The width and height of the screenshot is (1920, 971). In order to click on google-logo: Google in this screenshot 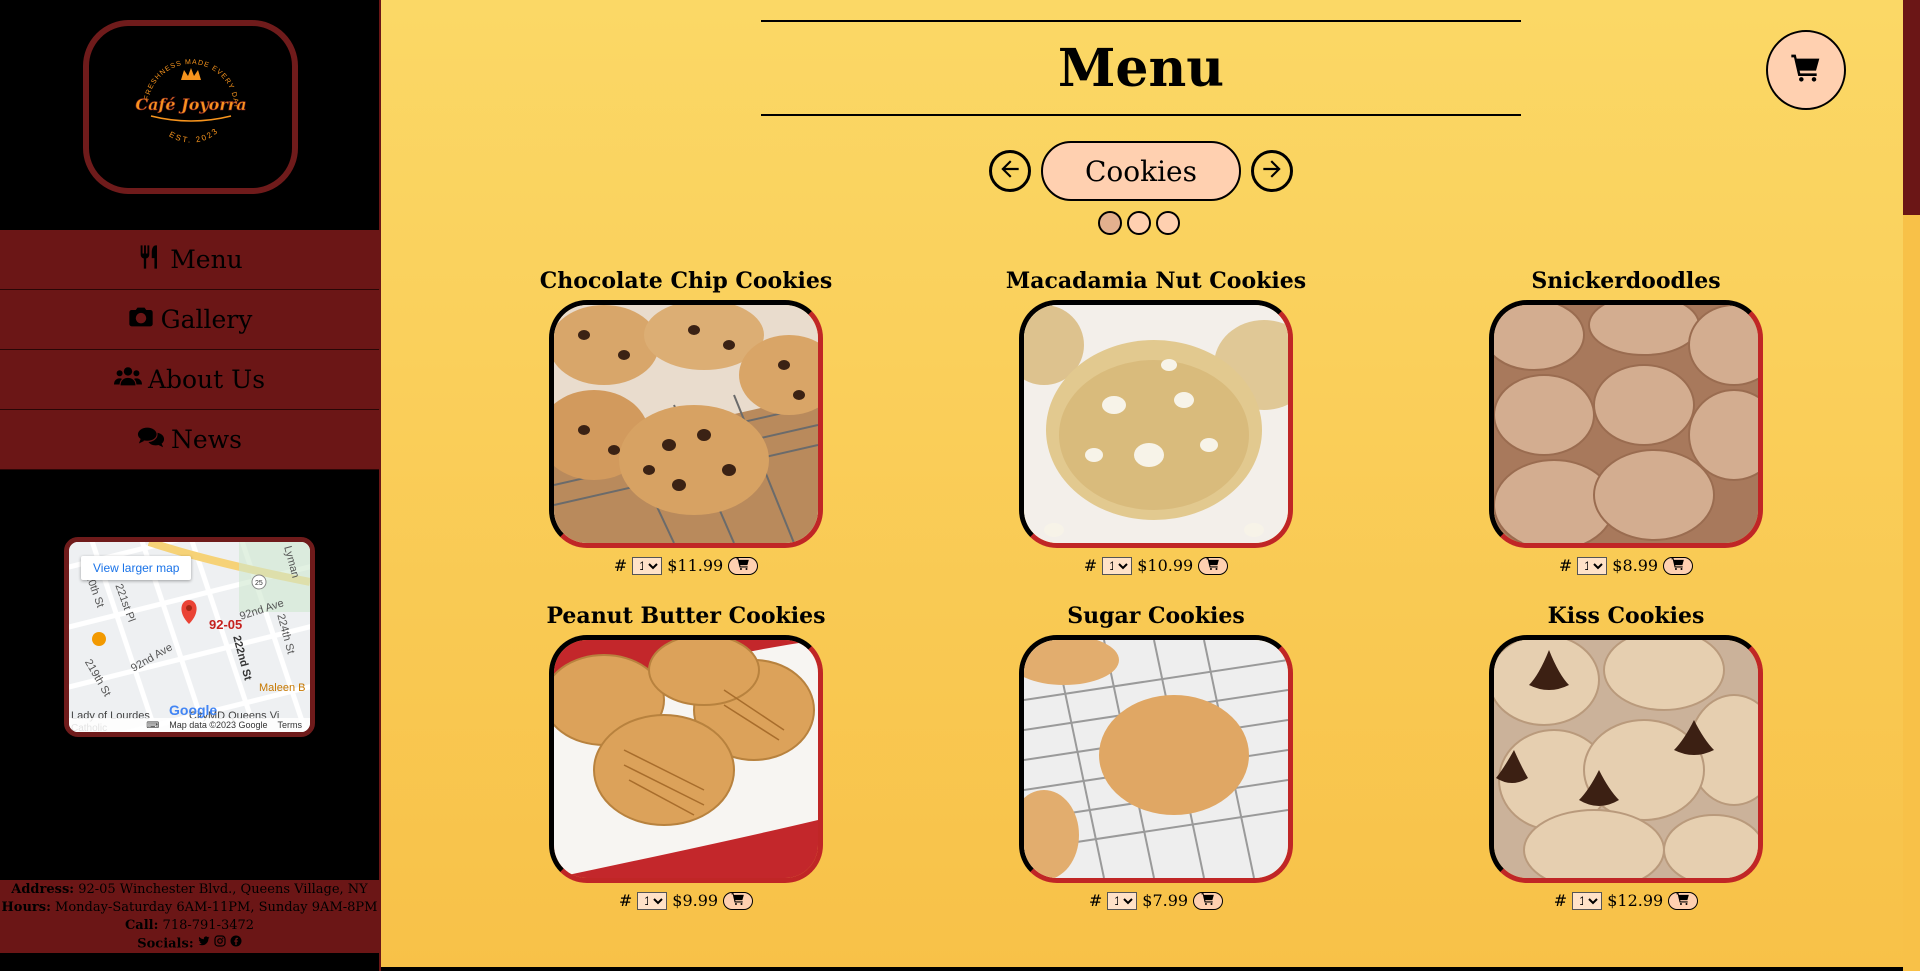, I will do `click(193, 710)`.